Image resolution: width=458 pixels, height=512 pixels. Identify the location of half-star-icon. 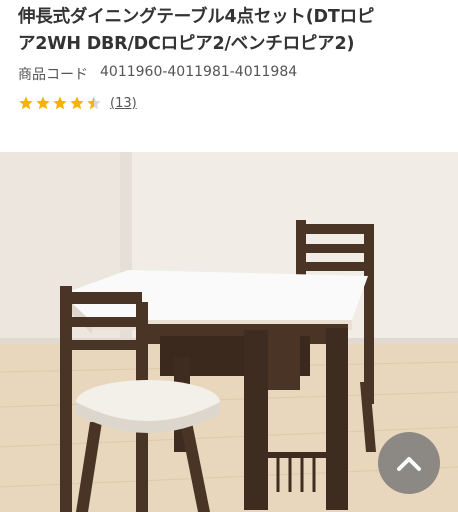
(94, 103).